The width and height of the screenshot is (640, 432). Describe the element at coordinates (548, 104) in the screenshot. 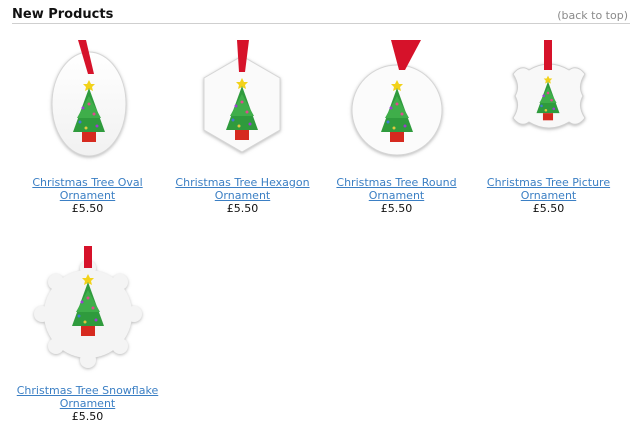

I see `product-image-picture` at that location.